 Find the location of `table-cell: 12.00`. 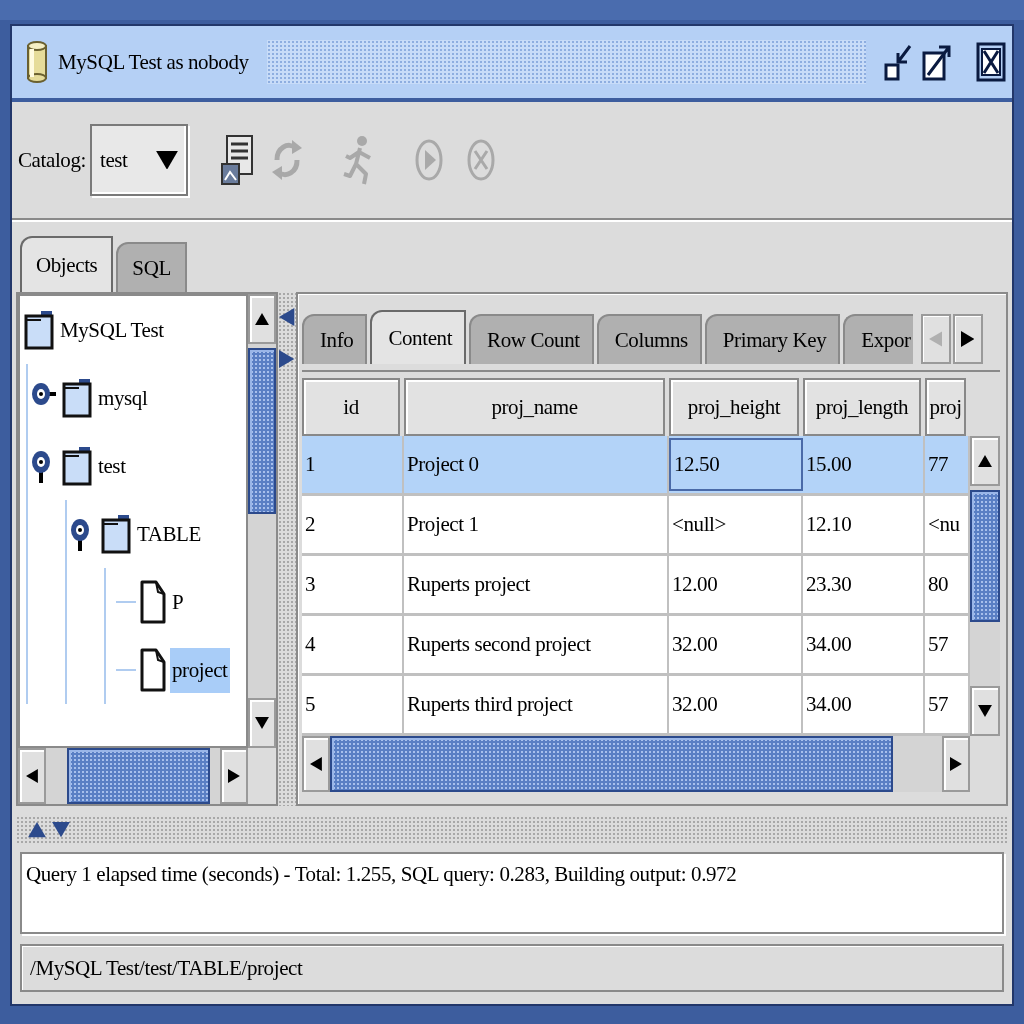

table-cell: 12.00 is located at coordinates (736, 584).